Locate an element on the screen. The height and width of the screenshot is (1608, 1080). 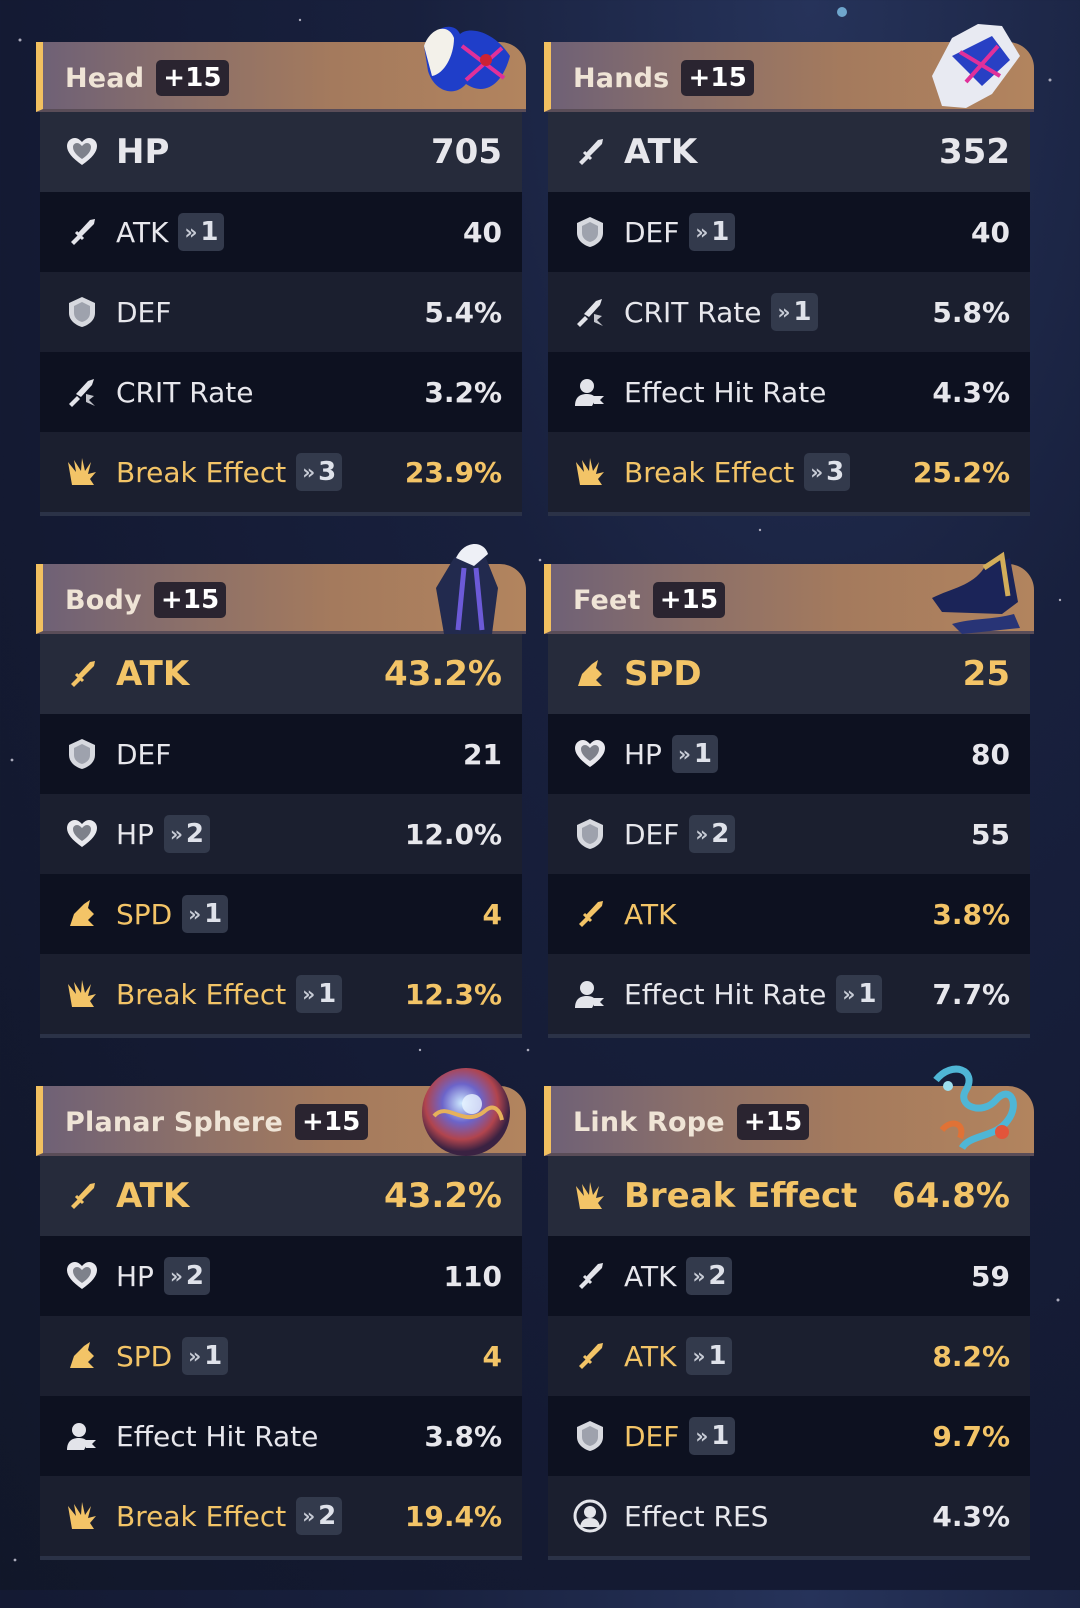
sub-stat-row: Effect RES 4.3% is located at coordinates (789, 1516).